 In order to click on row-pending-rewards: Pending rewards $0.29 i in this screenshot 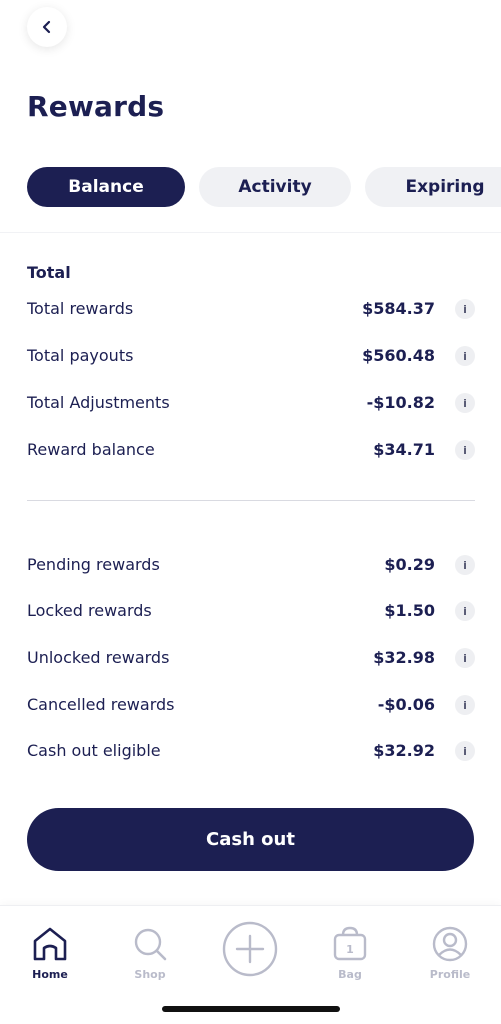, I will do `click(251, 565)`.